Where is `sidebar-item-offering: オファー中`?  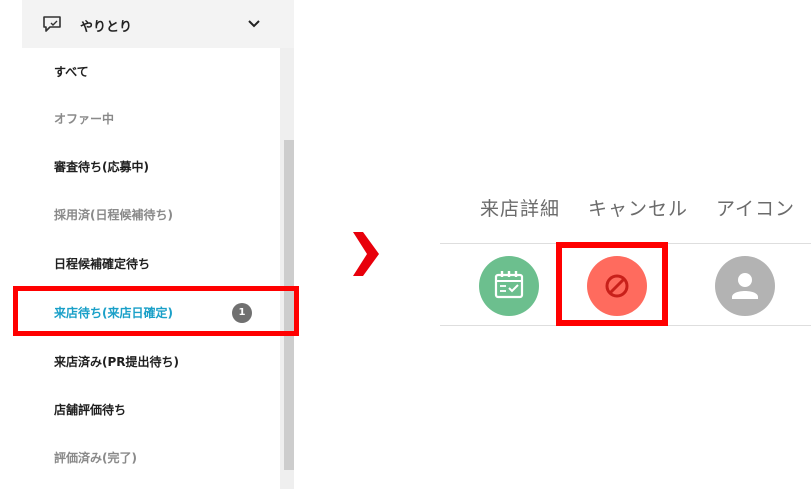 sidebar-item-offering: オファー中 is located at coordinates (151, 119).